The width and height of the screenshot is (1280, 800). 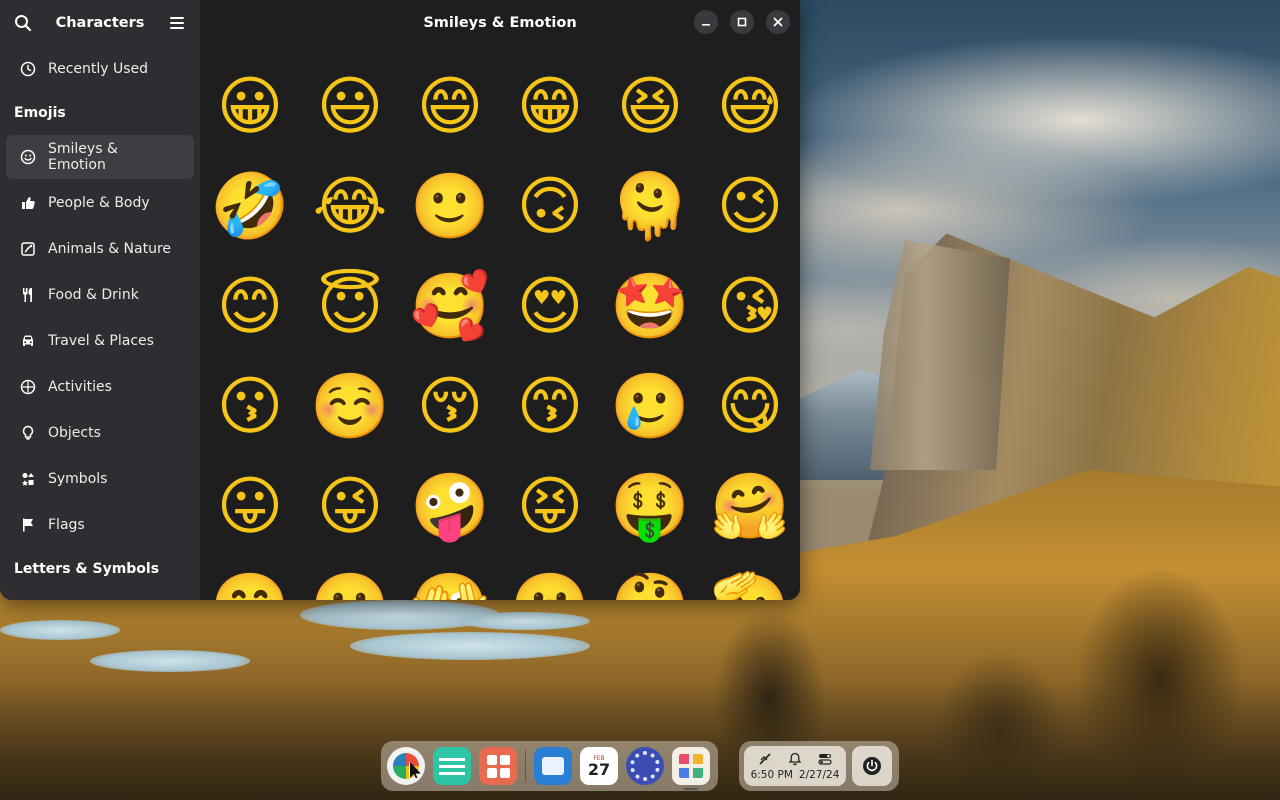 I want to click on emoji-button: 😂, so click(x=350, y=207).